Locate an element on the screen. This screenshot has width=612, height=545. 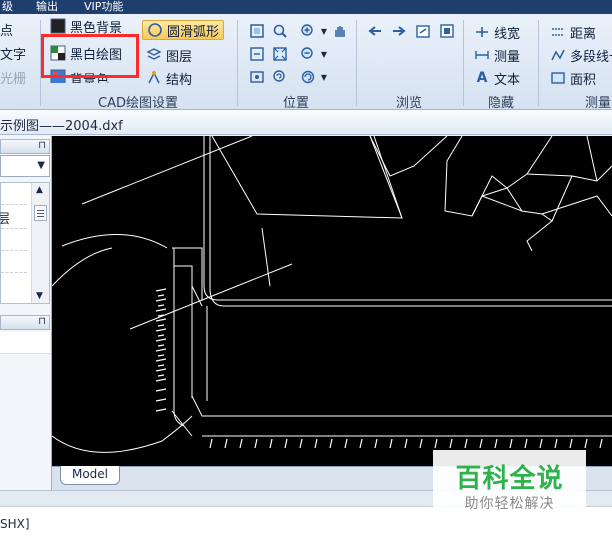
point-button: 点 is located at coordinates (6, 29).